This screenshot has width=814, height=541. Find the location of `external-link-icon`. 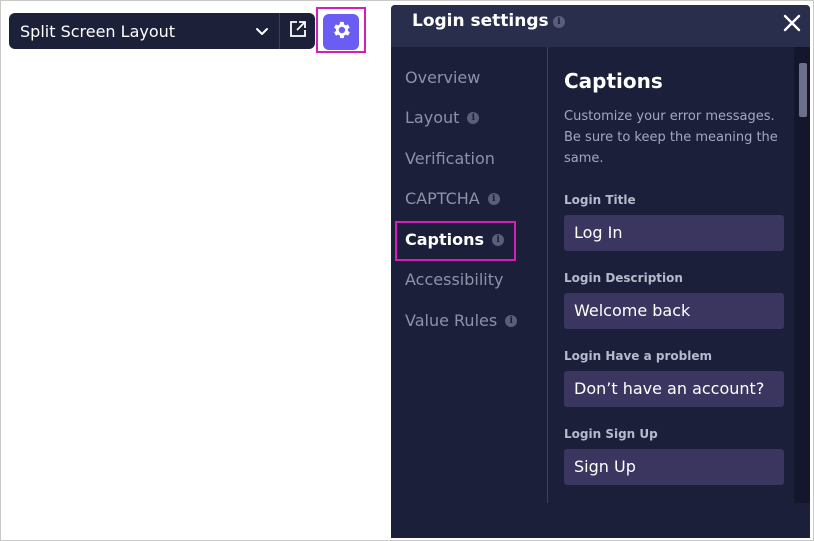

external-link-icon is located at coordinates (298, 31).